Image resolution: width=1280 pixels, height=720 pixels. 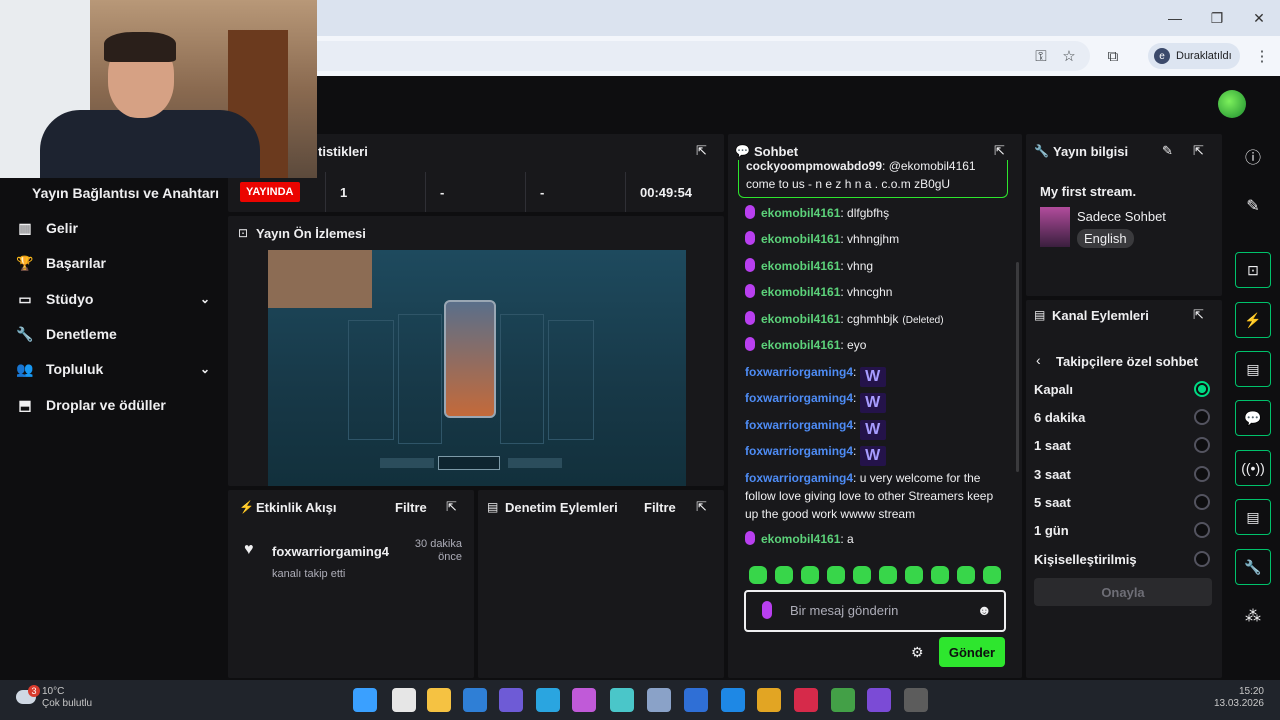 I want to click on mod-filter-button: Filtre, so click(x=660, y=507).